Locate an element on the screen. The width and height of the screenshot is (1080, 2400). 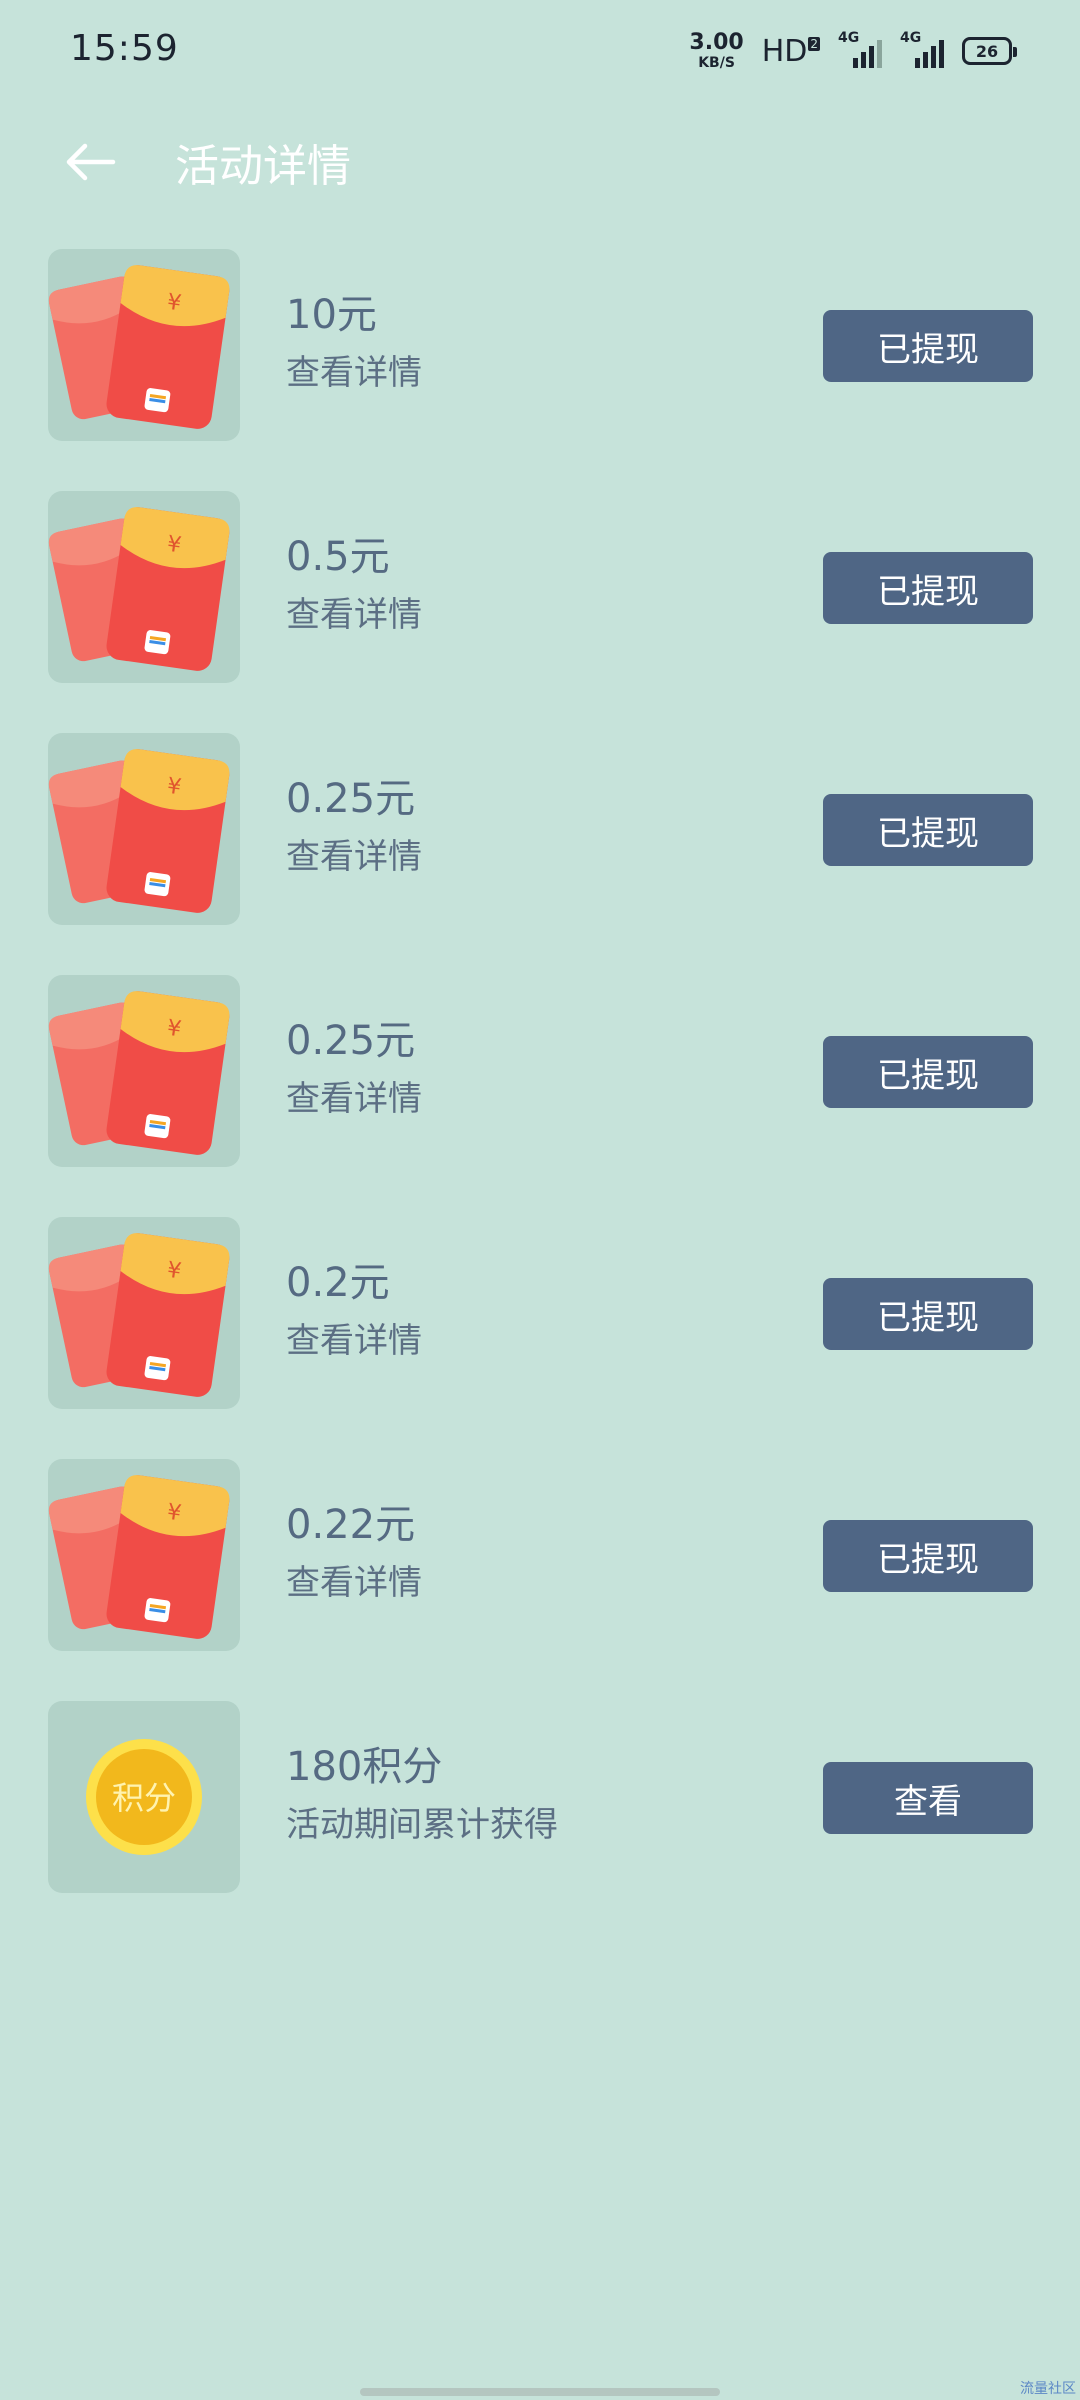
coin-label: 积分 is located at coordinates (144, 1798).